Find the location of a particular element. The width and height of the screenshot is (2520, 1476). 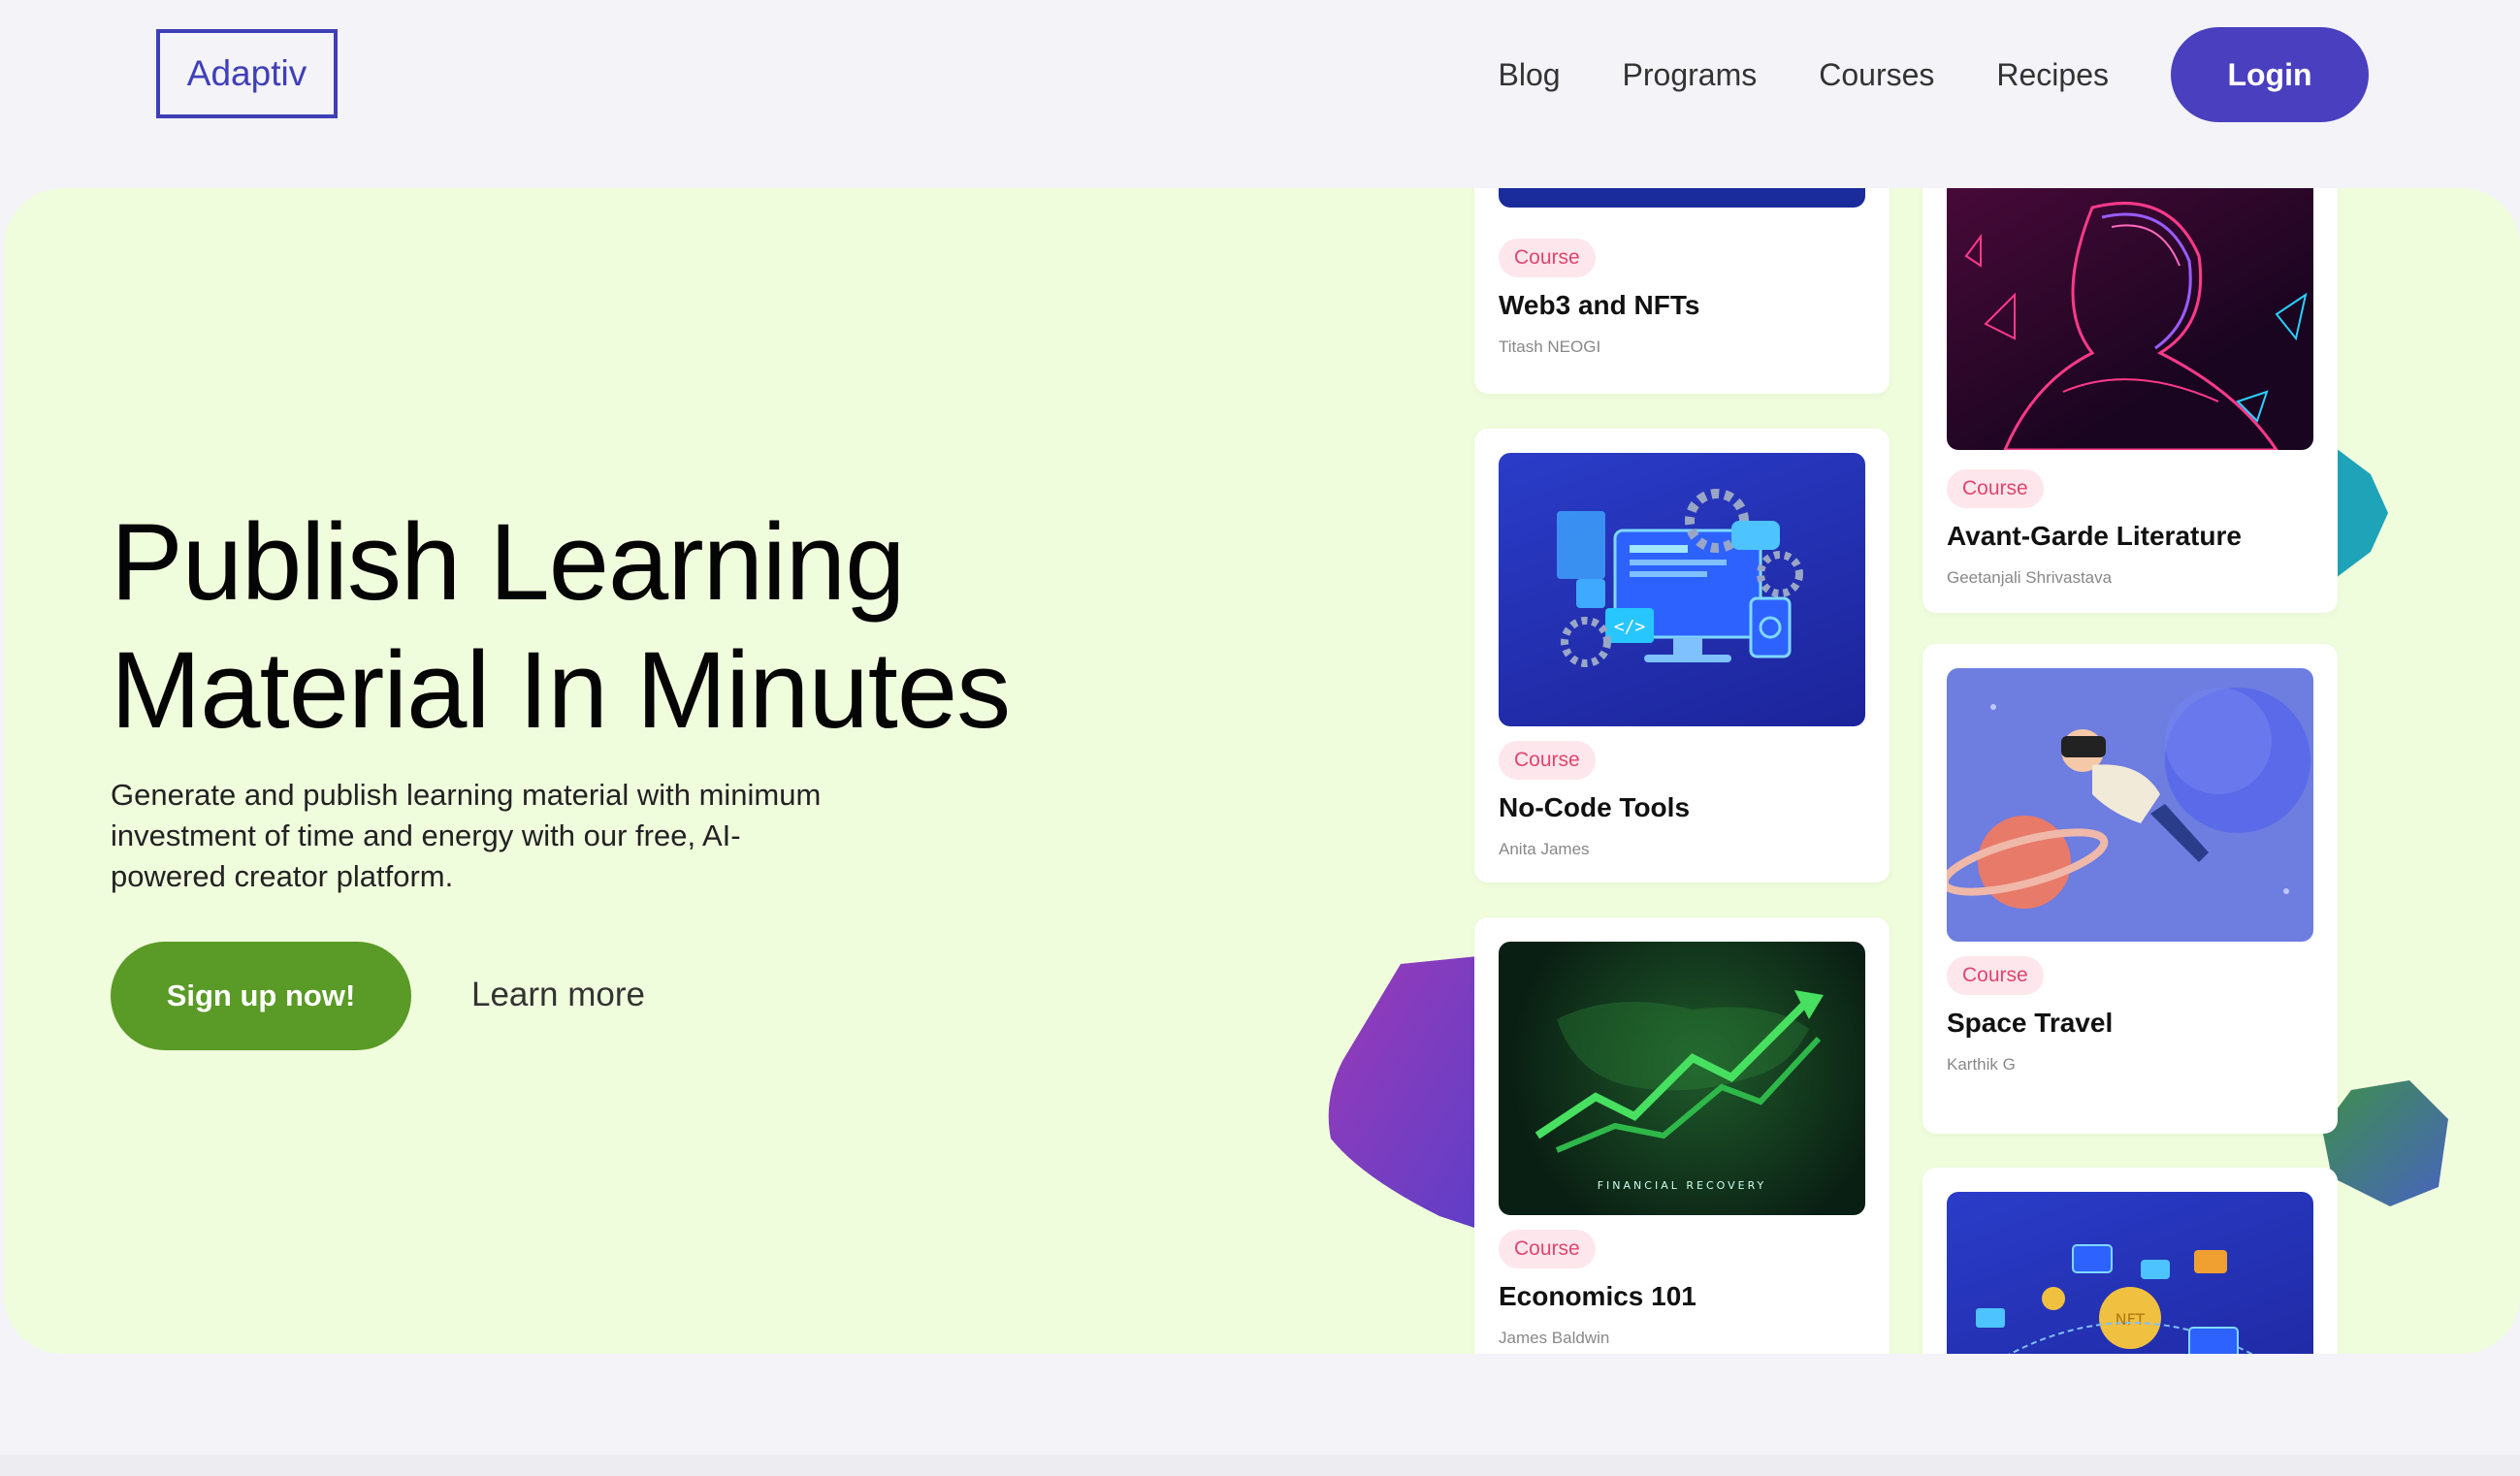

purple-blob-decoration is located at coordinates (1413, 1094).